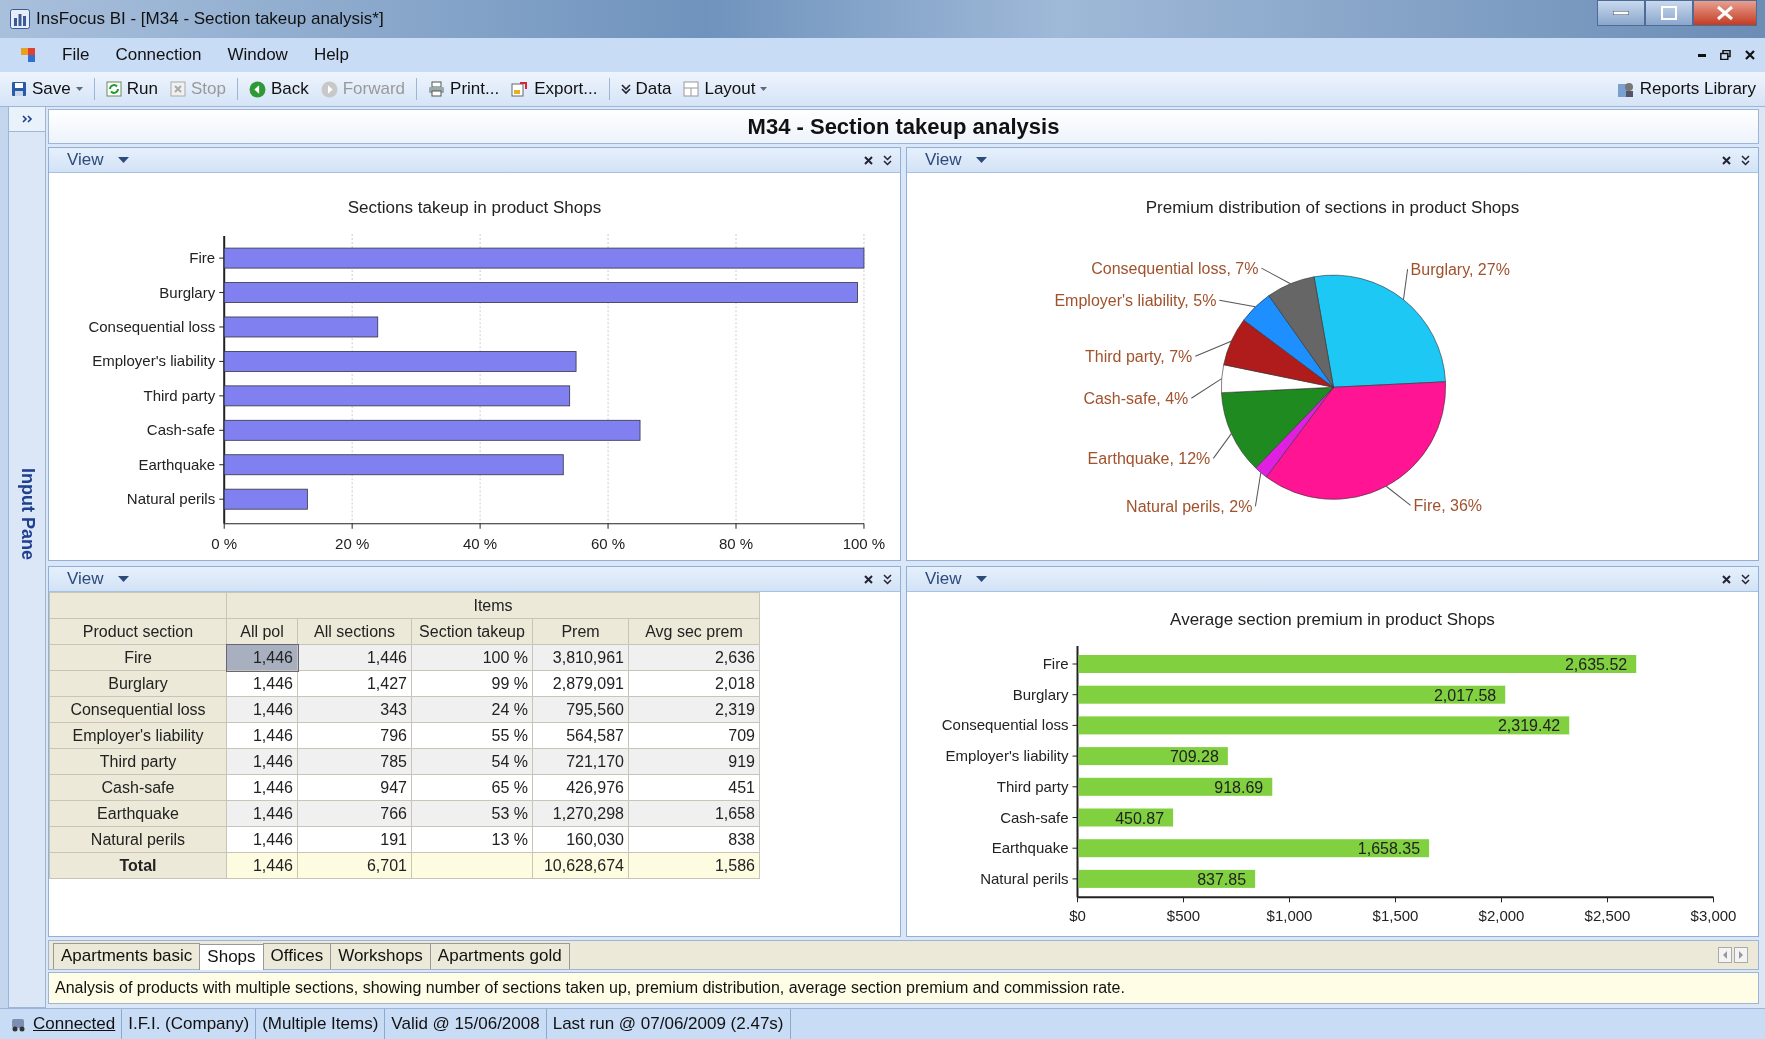 Image resolution: width=1765 pixels, height=1039 pixels. Describe the element at coordinates (138, 709) in the screenshot. I see `row-header: Consequential loss` at that location.